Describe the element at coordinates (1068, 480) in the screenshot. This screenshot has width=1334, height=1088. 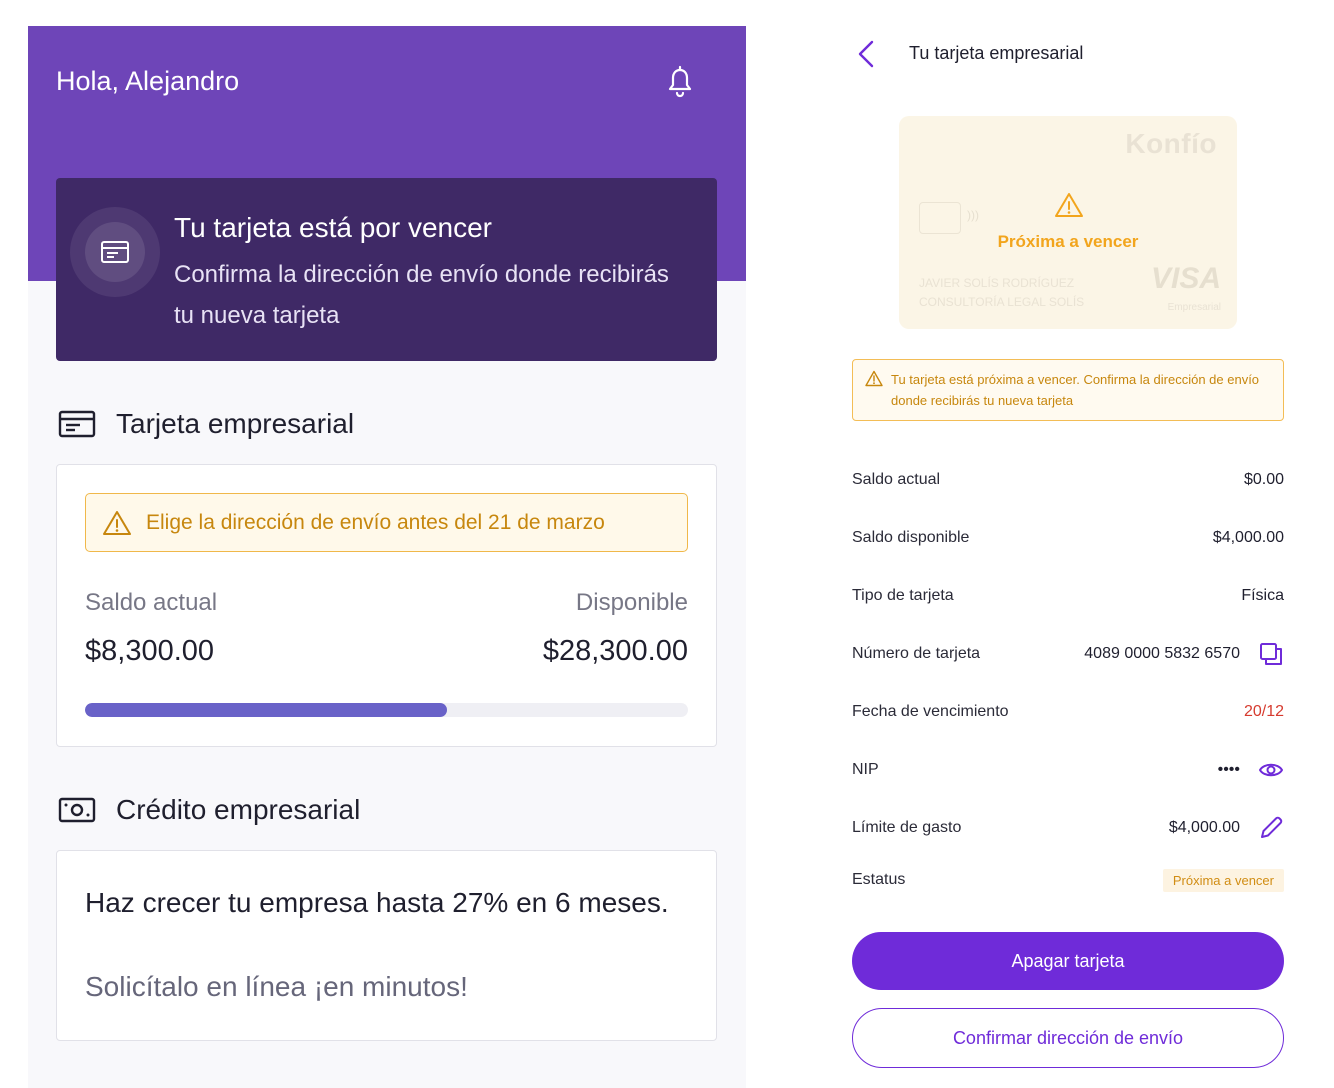
I see `detail-row-current-balance: Saldo actual $0.00` at that location.